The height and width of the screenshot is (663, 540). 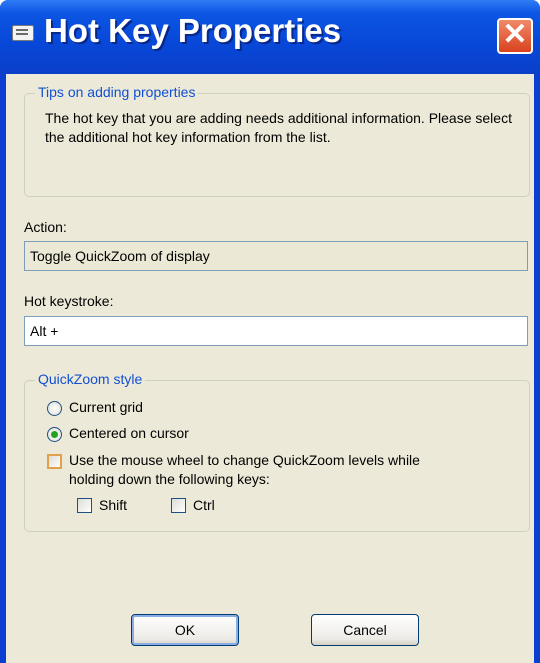 I want to click on close-button: ✕, so click(x=515, y=36).